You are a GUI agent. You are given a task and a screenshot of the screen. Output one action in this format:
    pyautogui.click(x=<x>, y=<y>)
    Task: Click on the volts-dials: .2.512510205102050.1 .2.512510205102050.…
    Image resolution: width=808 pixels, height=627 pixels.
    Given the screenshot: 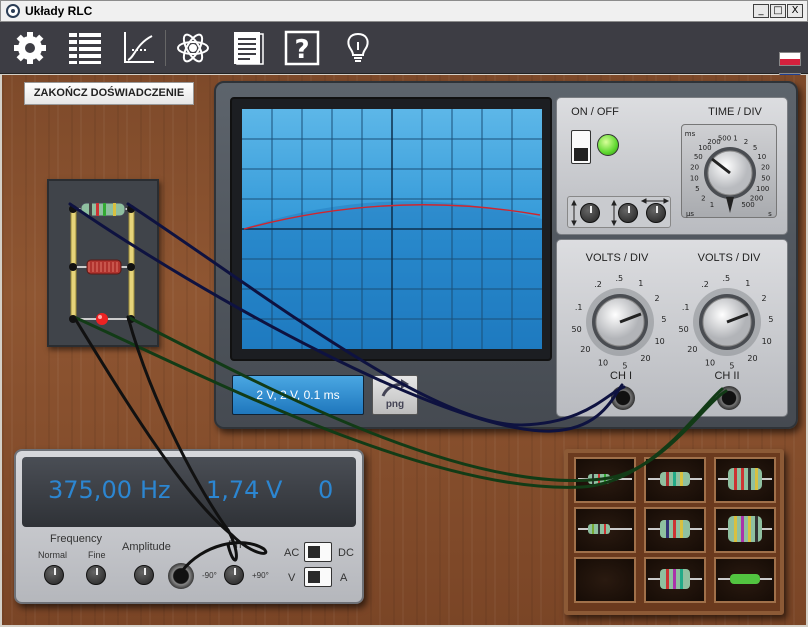 What is the action you would take?
    pyautogui.click(x=673, y=322)
    